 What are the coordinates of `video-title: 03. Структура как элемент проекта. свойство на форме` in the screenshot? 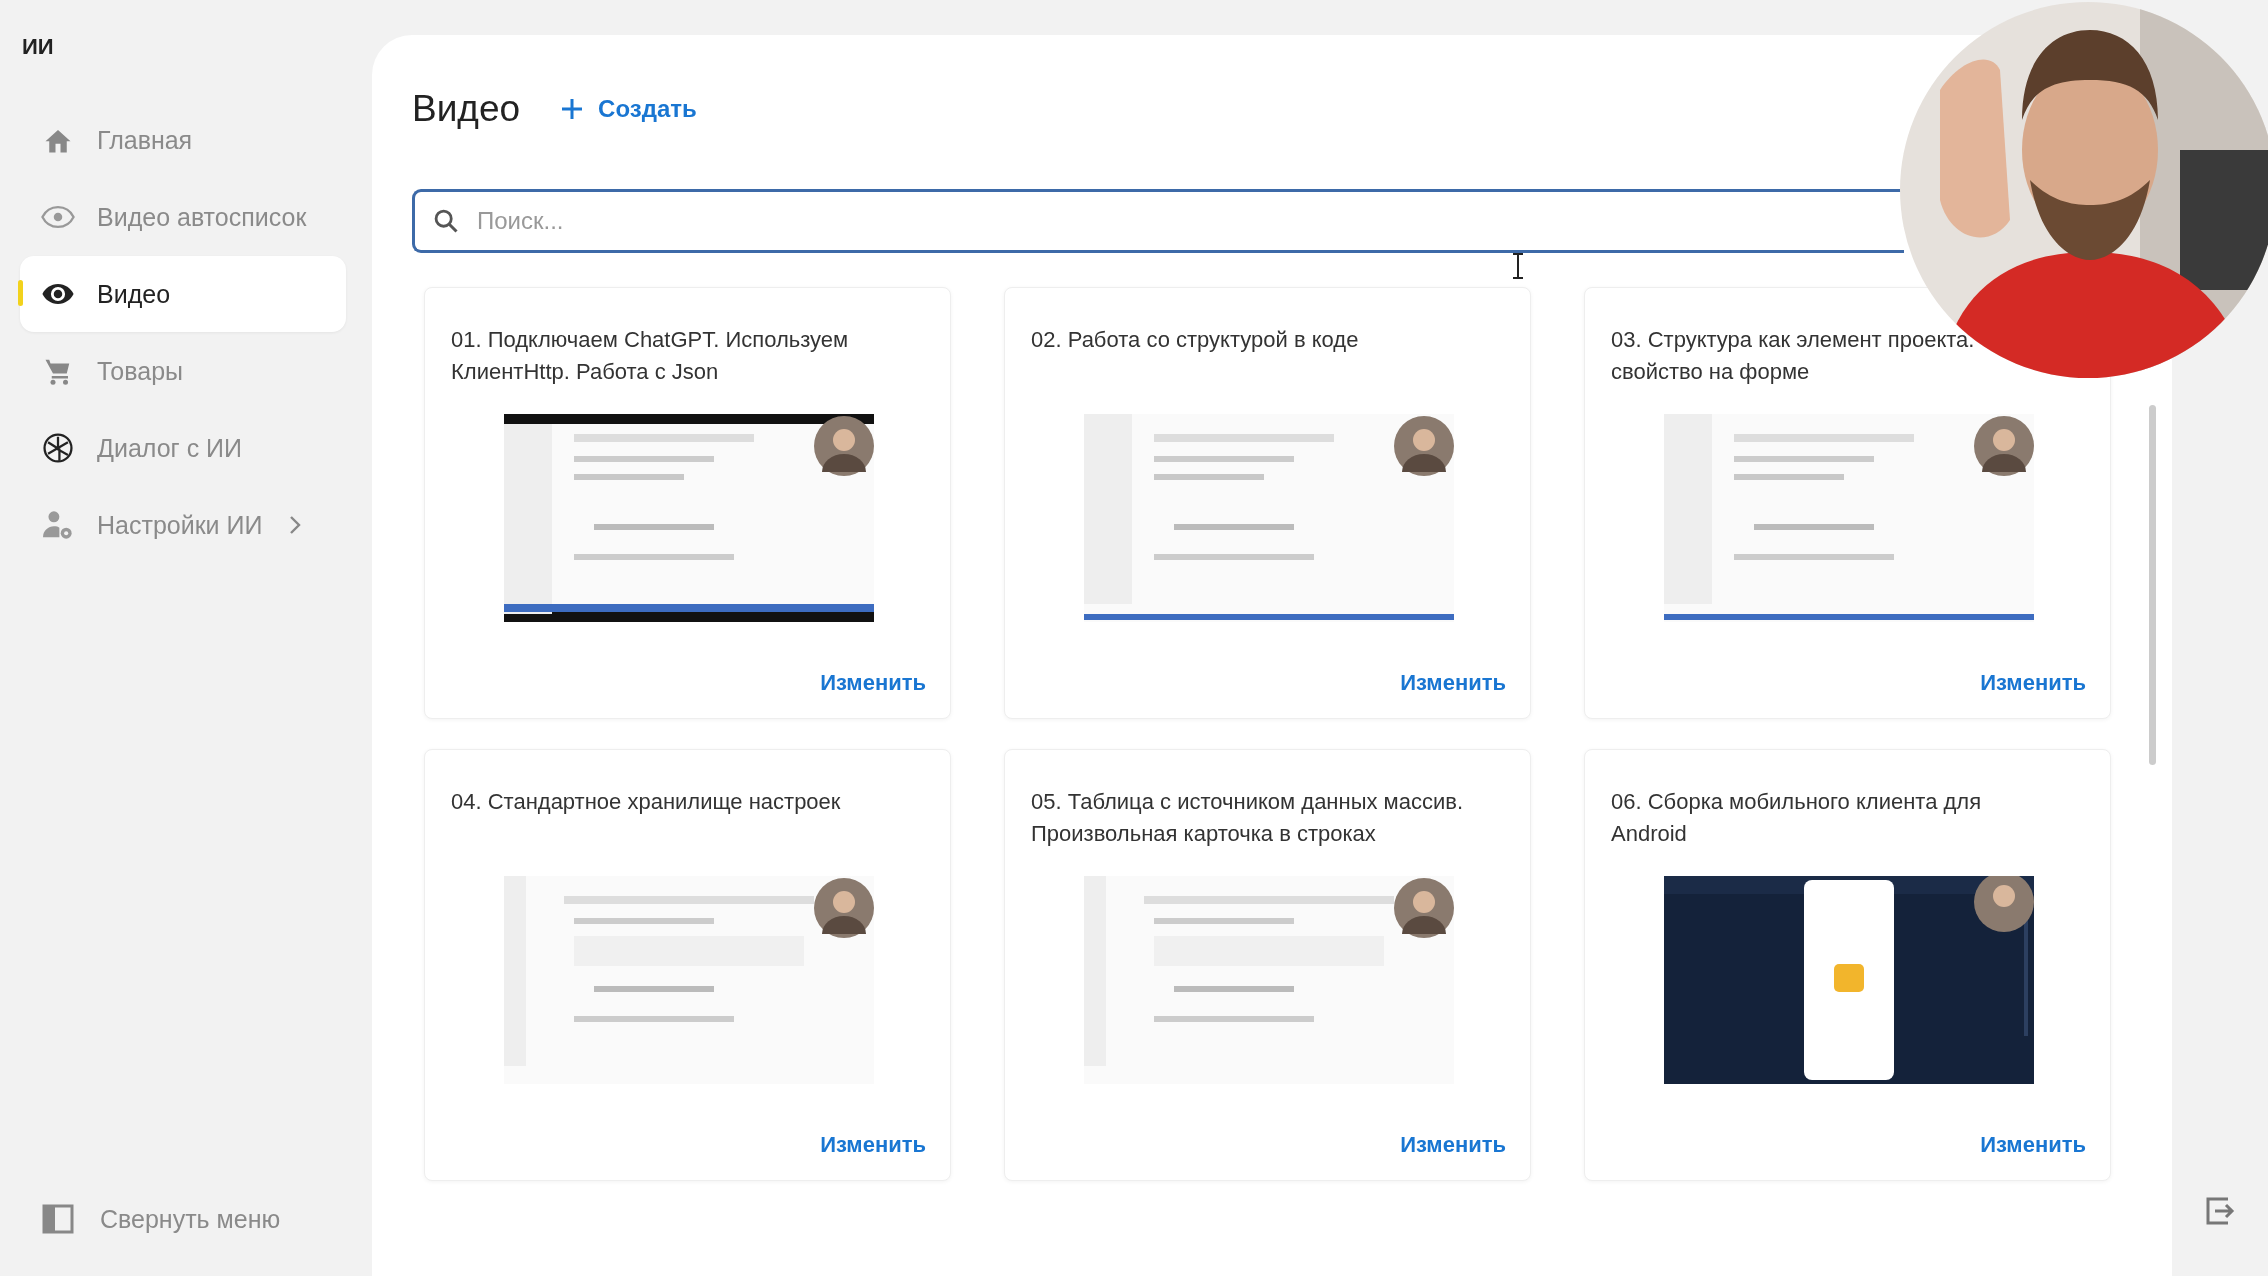 It's located at (1793, 356).